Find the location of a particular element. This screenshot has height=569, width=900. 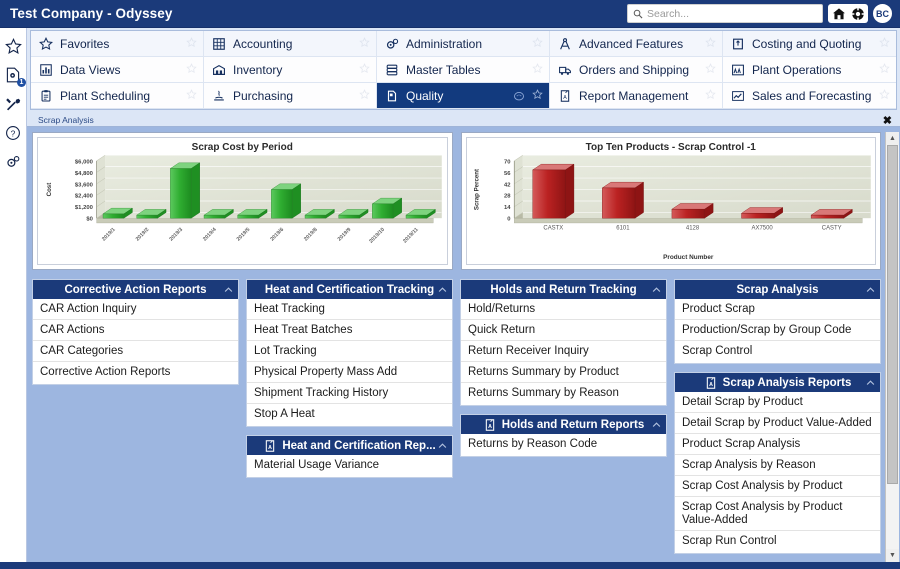

module-tile-quality: Quality is located at coordinates (463, 96).